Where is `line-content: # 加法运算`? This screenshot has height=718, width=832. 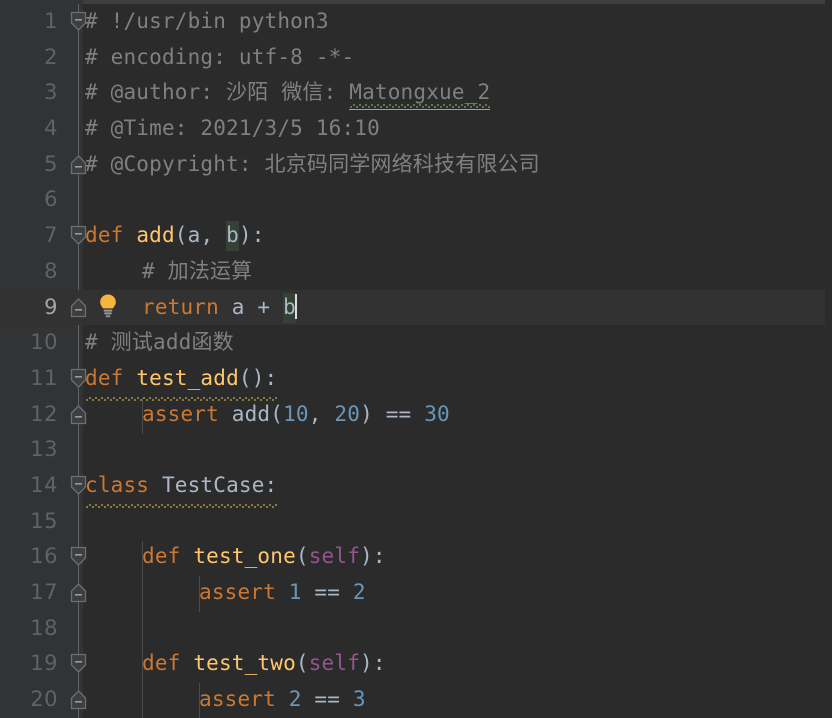 line-content: # 加法运算 is located at coordinates (197, 270).